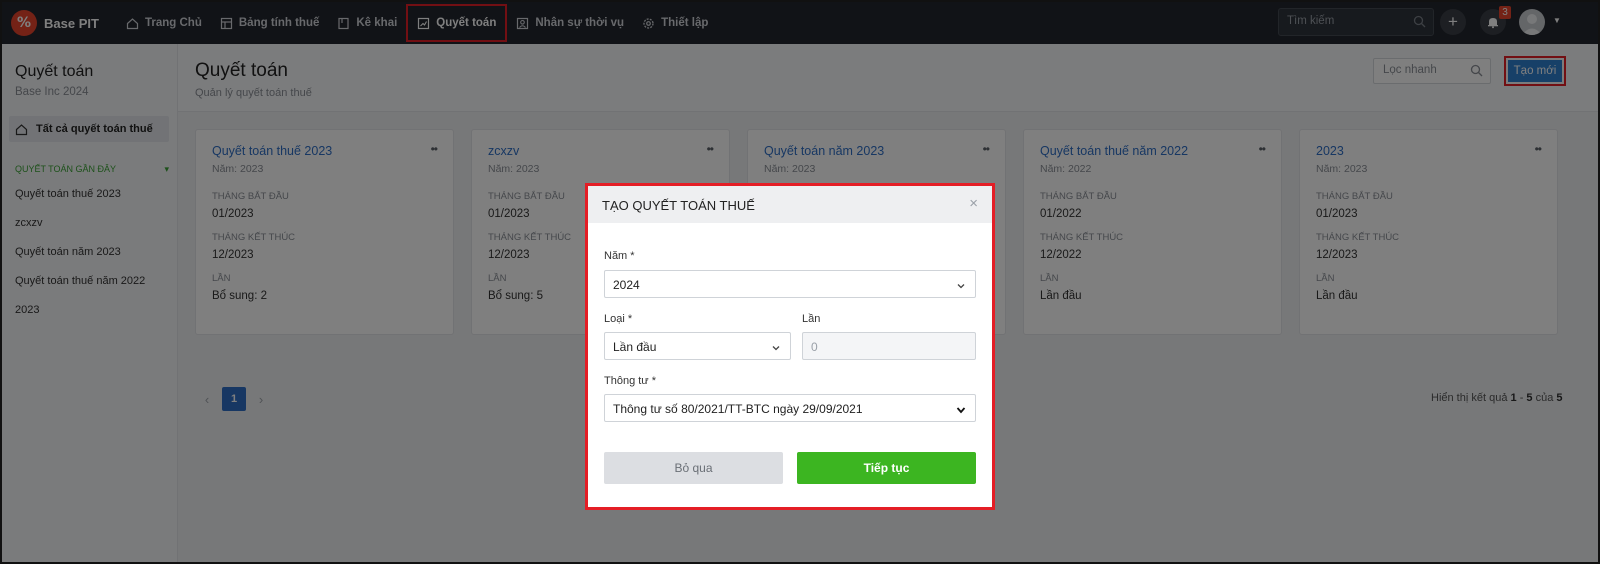 The height and width of the screenshot is (564, 1600). I want to click on type-select: Lần đầu, so click(697, 346).